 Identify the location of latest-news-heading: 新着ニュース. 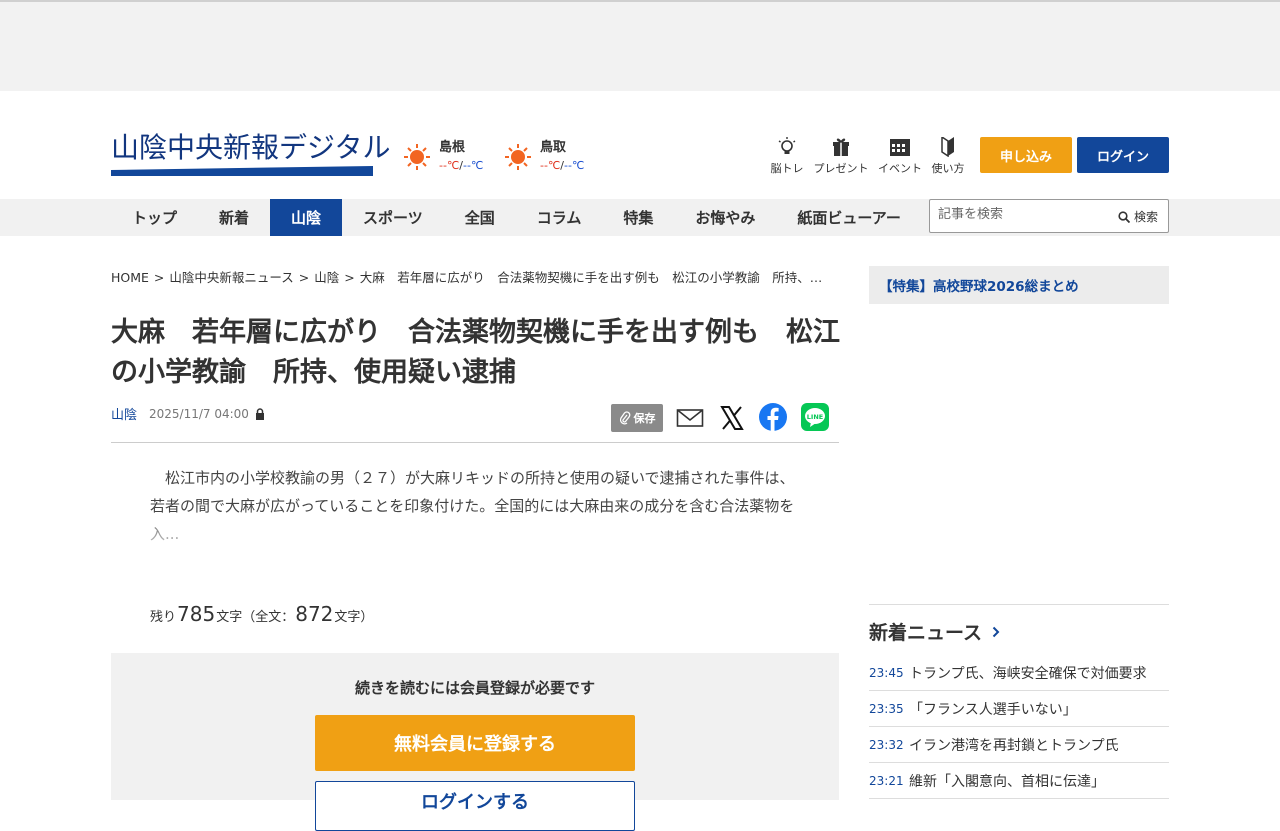
(934, 631).